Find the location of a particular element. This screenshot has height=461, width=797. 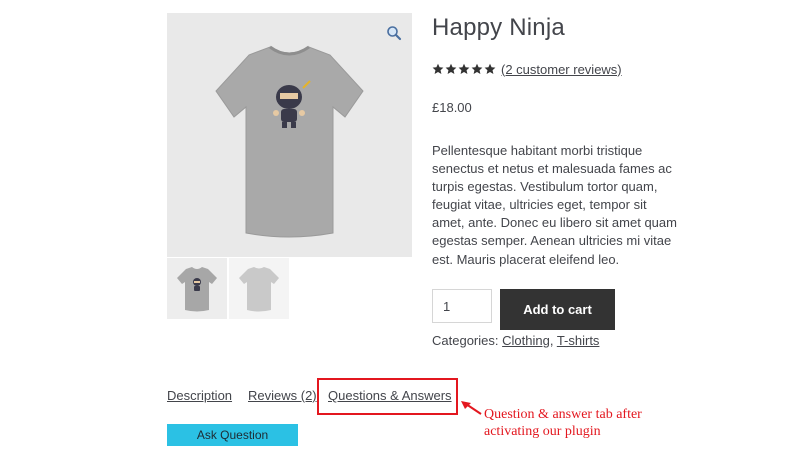

product-categories: Categories: Clothing, T-shirts is located at coordinates (515, 340).